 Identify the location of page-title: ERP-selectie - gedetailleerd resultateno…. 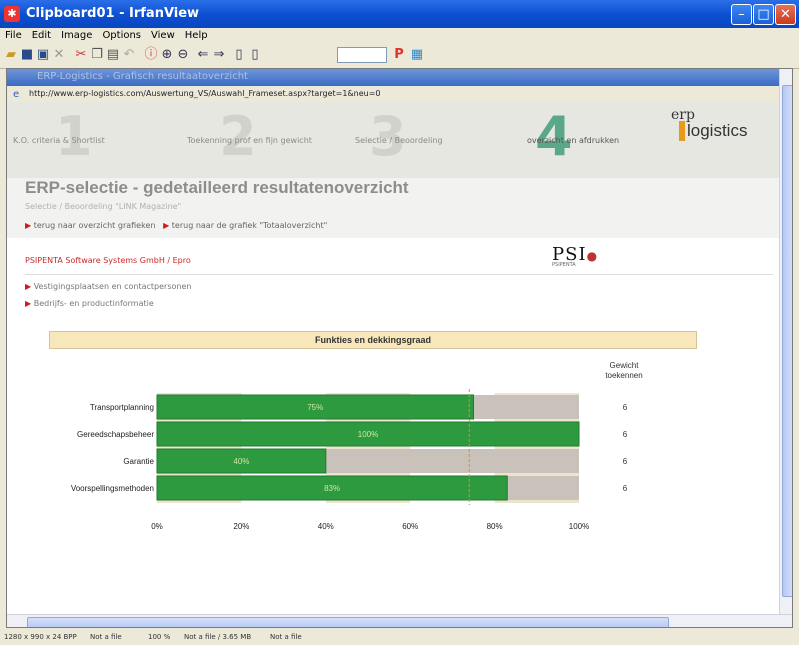
(217, 187).